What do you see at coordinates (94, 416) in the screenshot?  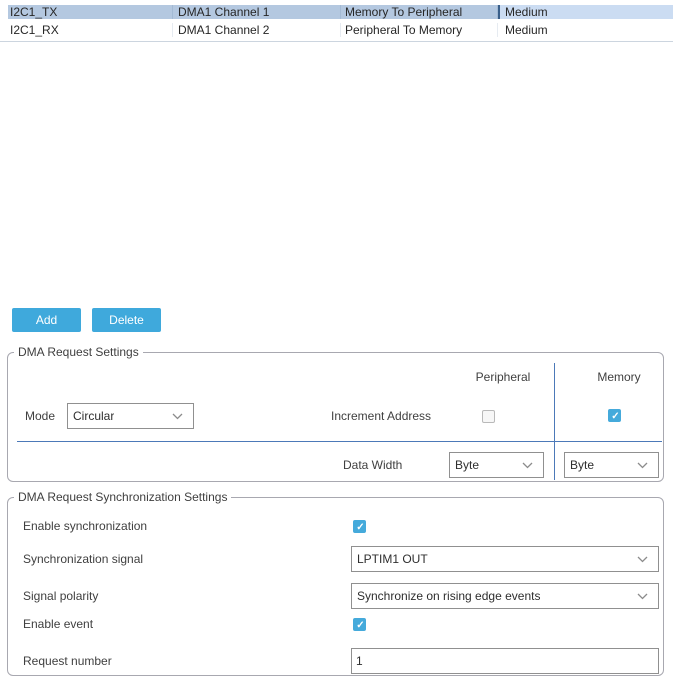 I see `mode-select-value: Circular` at bounding box center [94, 416].